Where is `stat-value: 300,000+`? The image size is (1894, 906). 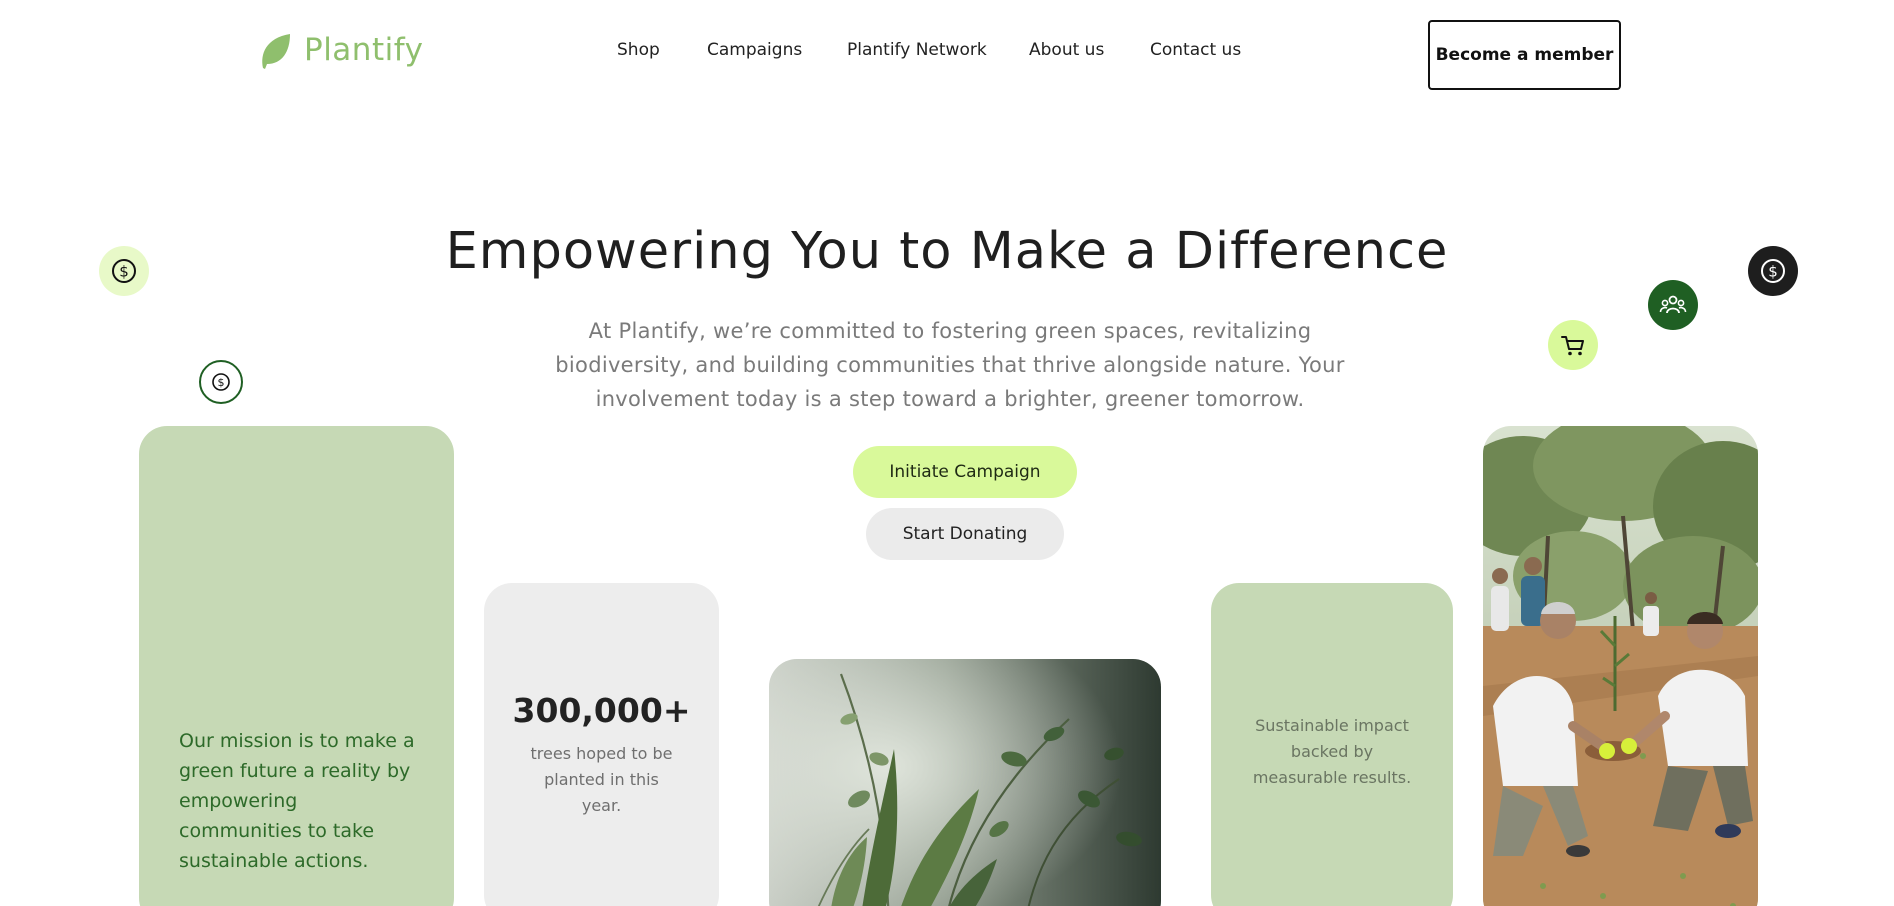 stat-value: 300,000+ is located at coordinates (601, 710).